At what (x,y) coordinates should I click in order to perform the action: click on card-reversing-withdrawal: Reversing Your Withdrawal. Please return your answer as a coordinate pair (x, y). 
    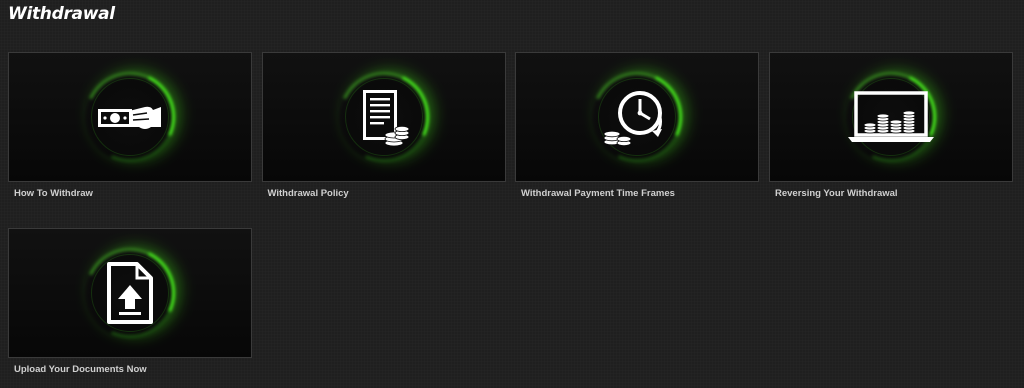
    Looking at the image, I should click on (891, 125).